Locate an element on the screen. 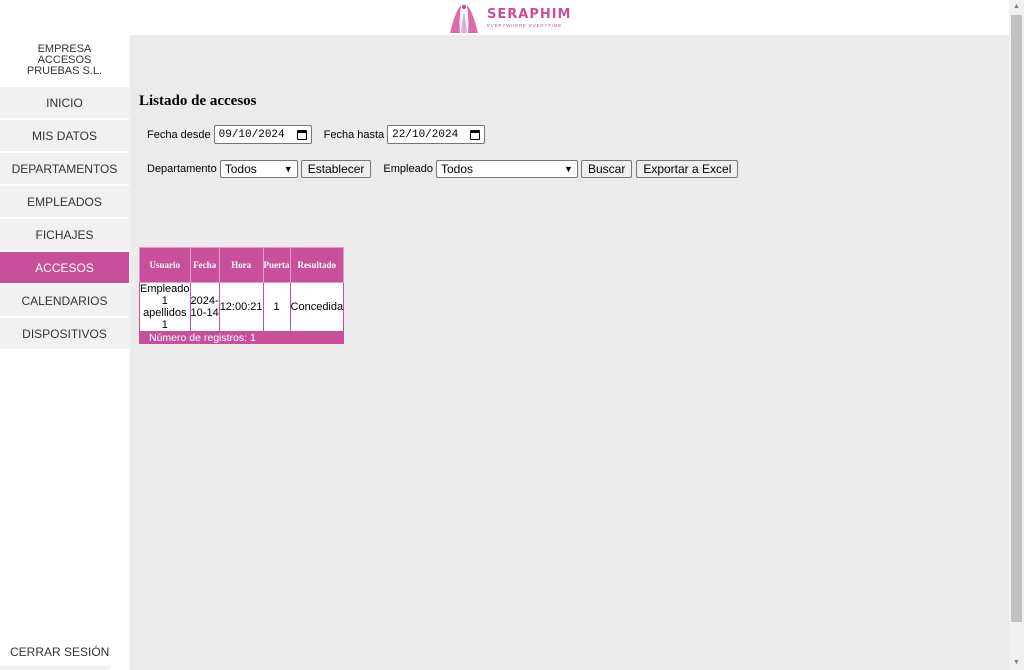 Image resolution: width=1024 pixels, height=670 pixels. sidebar-item-fichajes: FICHAJES is located at coordinates (64, 235).